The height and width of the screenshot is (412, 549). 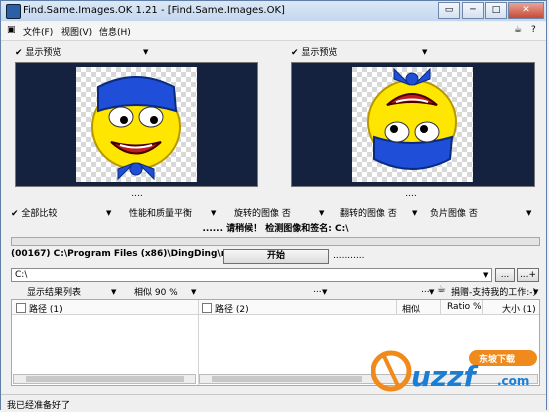 I want to click on column-similarity: 相似, so click(x=411, y=308).